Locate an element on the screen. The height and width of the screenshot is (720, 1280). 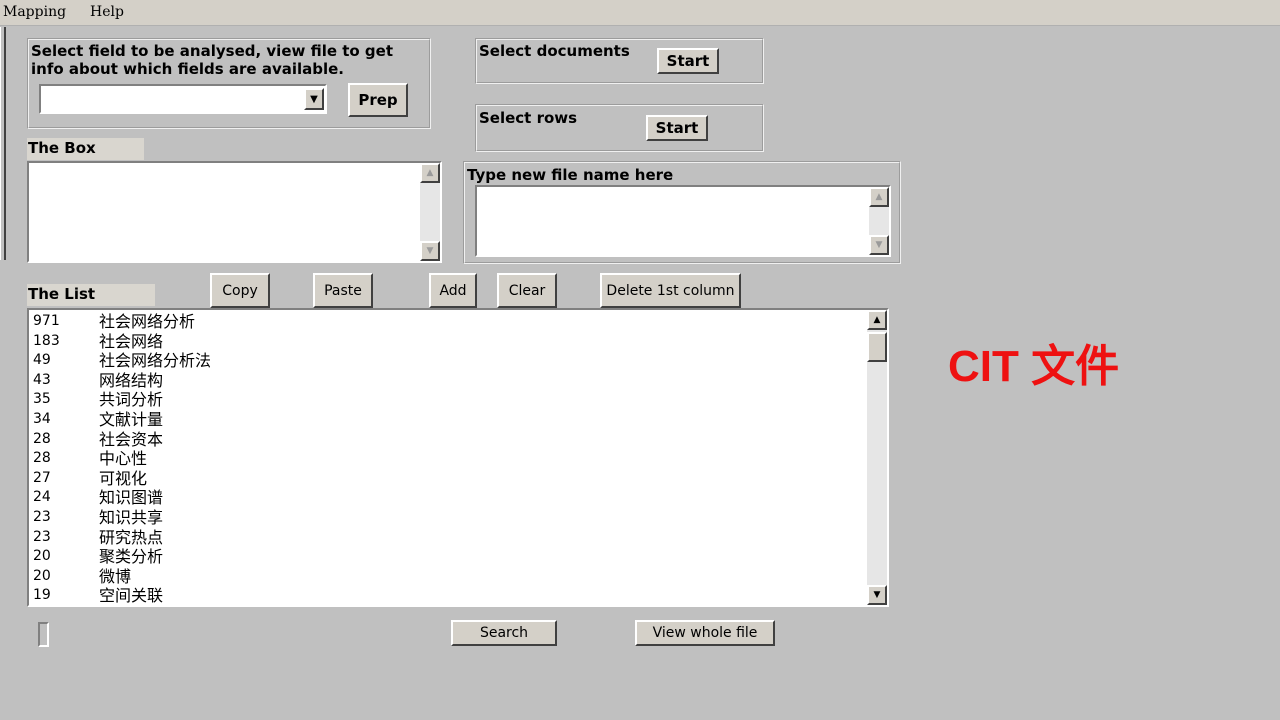
list-item-term: 知识共享 is located at coordinates (131, 517).